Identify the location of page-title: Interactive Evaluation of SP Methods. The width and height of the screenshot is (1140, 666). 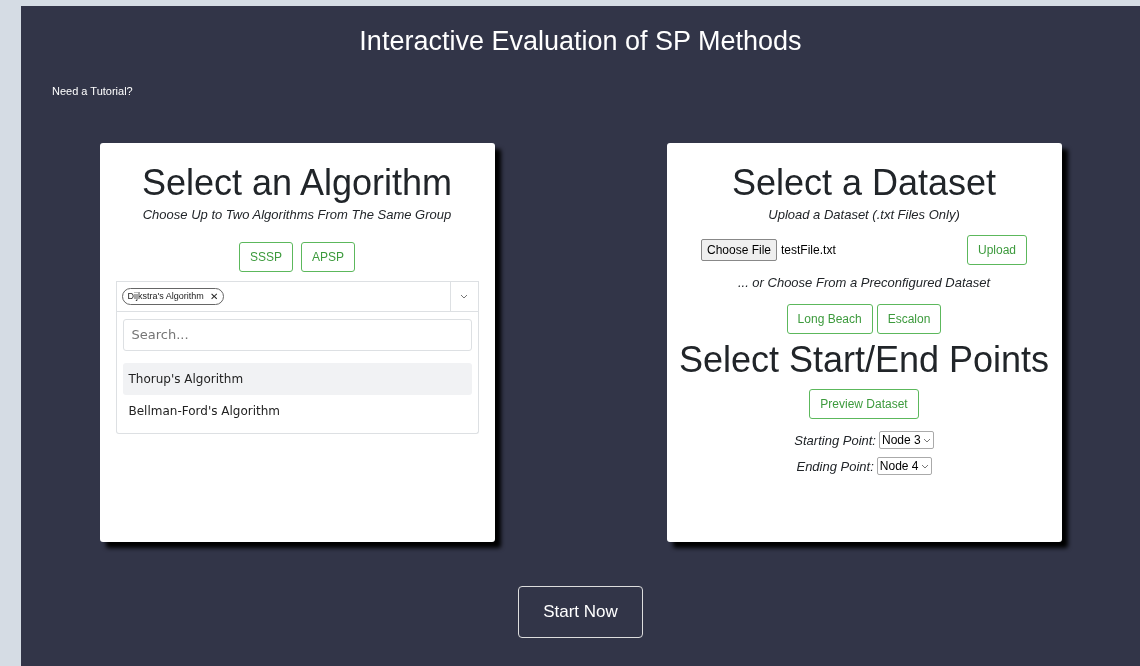
(580, 41).